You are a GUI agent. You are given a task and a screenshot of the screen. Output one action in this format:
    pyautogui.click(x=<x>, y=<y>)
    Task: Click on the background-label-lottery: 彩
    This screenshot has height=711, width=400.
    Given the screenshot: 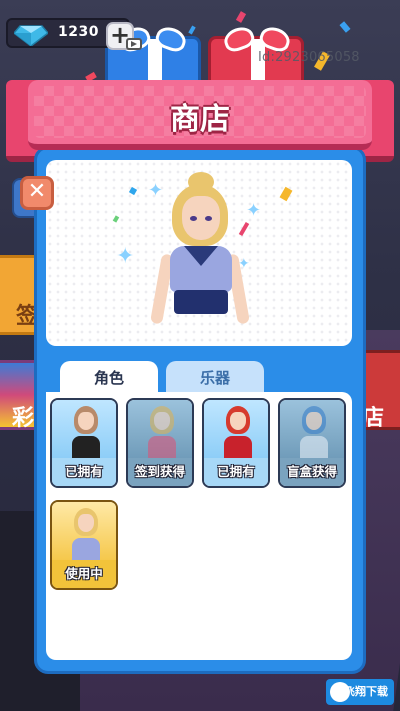 What is the action you would take?
    pyautogui.click(x=23, y=418)
    